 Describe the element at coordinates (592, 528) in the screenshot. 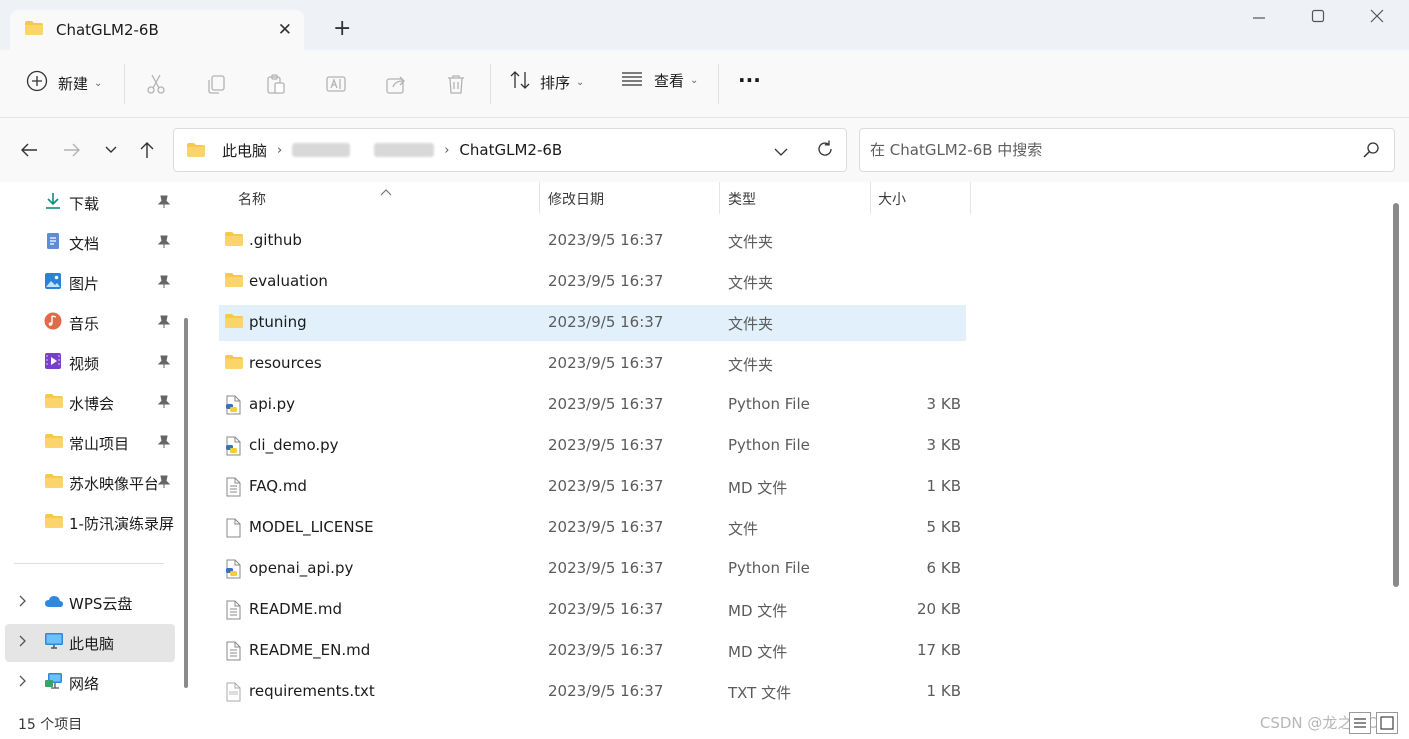

I see `table-row: MODEL_LICENSE 2023/9/5 16:37 文件 5 KB` at that location.